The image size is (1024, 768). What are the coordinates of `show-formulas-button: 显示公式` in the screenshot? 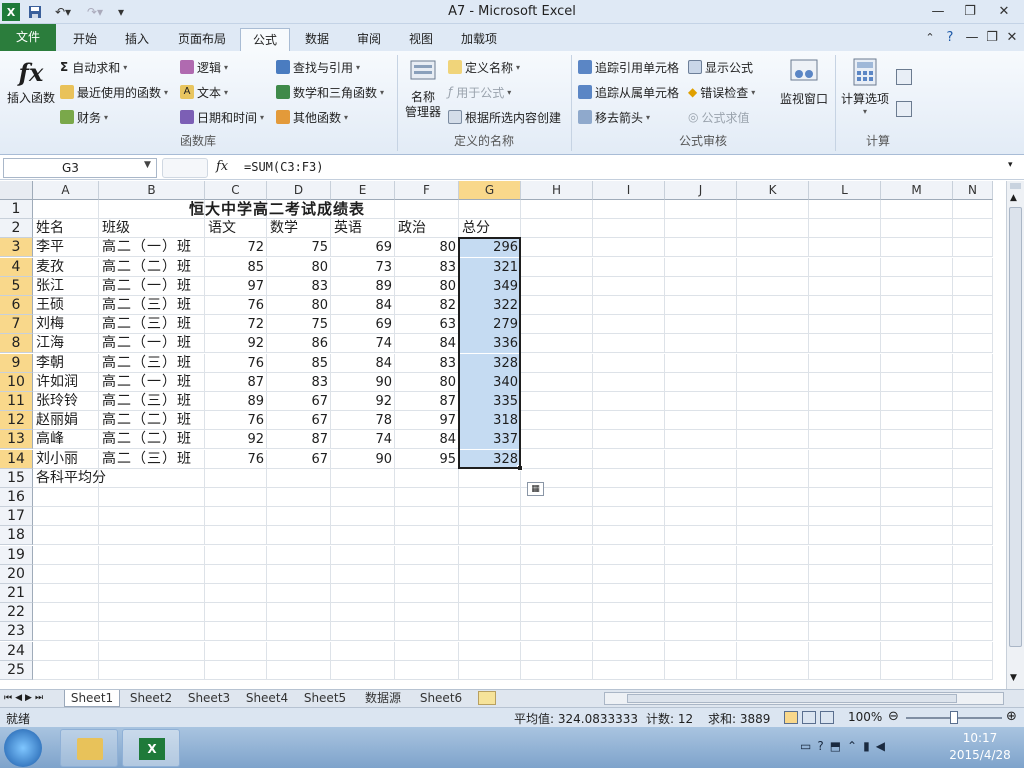 It's located at (720, 67).